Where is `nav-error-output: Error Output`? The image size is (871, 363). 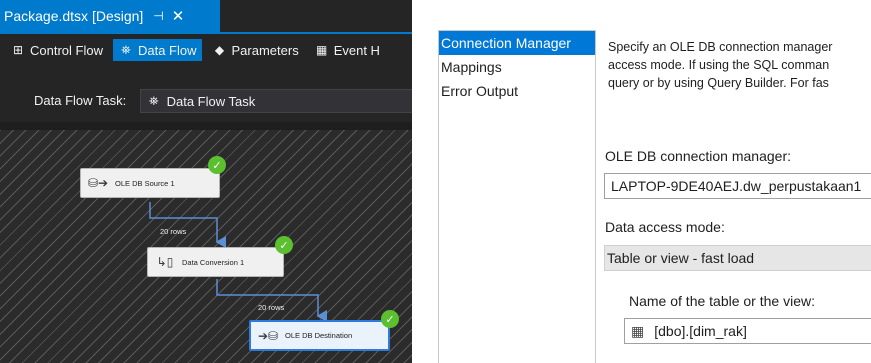
nav-error-output: Error Output is located at coordinates (517, 91).